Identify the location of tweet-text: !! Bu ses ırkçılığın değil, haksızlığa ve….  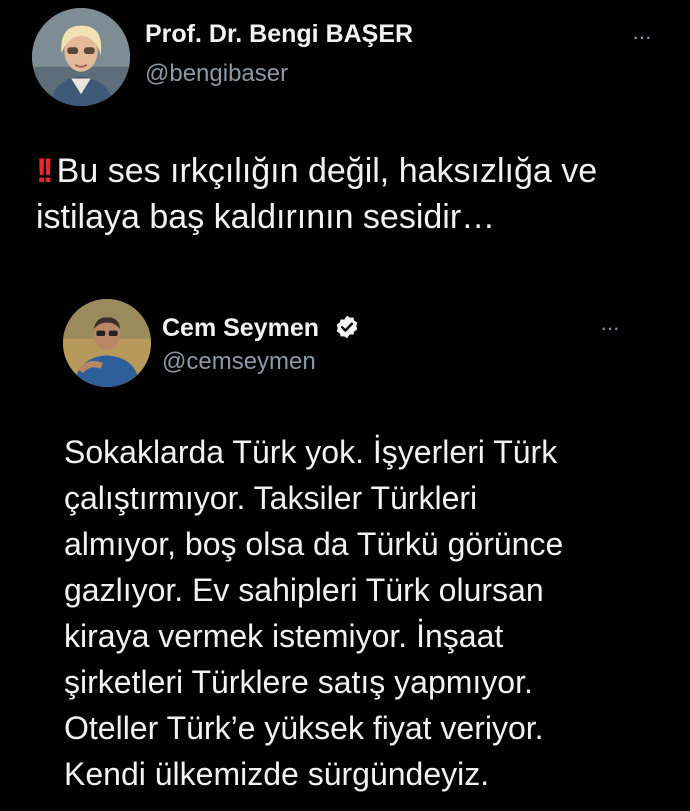
(351, 194).